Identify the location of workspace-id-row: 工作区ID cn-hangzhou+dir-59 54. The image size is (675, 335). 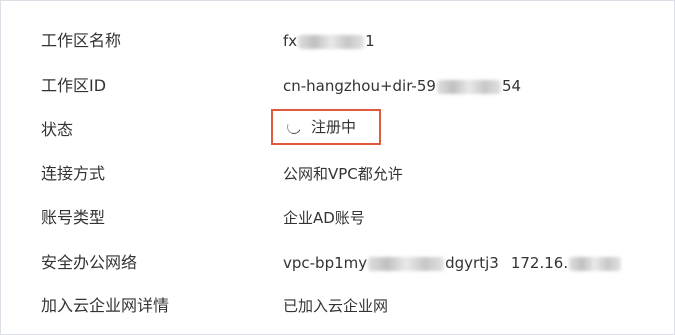
(337, 86).